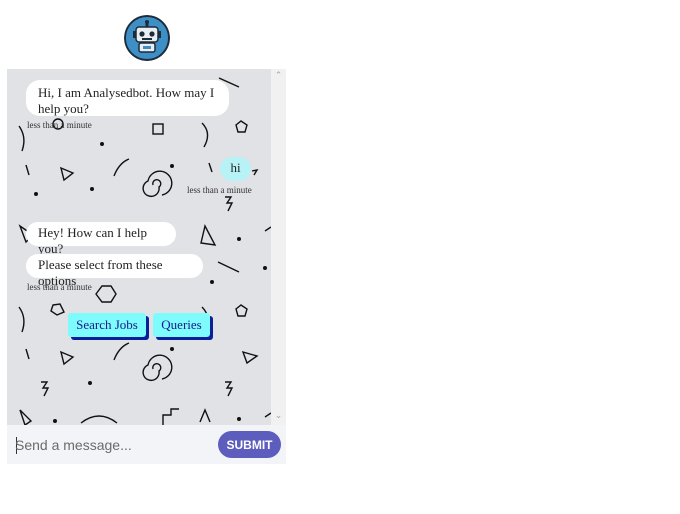 Image resolution: width=680 pixels, height=514 pixels. I want to click on scroll-thumb, so click(278, 246).